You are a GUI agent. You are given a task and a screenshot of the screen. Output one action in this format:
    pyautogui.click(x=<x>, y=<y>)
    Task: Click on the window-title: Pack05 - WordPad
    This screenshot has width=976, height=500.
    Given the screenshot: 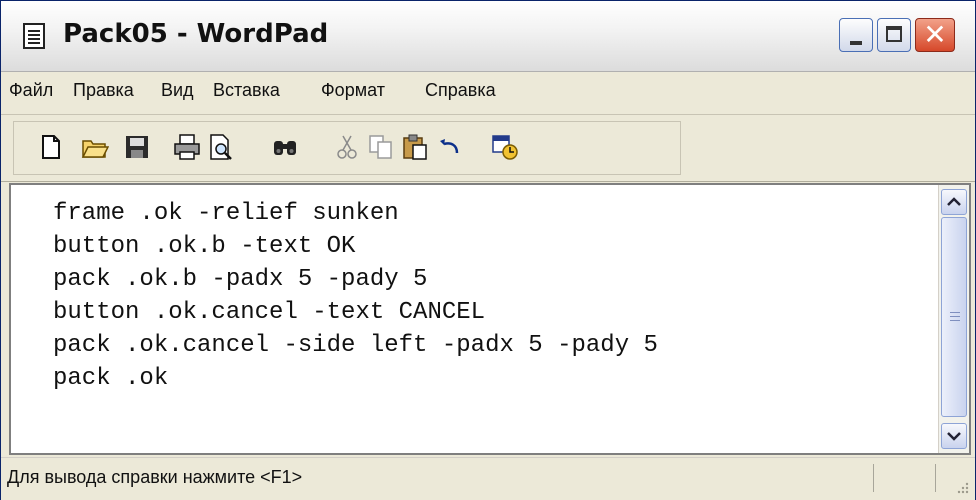 What is the action you would take?
    pyautogui.click(x=196, y=34)
    